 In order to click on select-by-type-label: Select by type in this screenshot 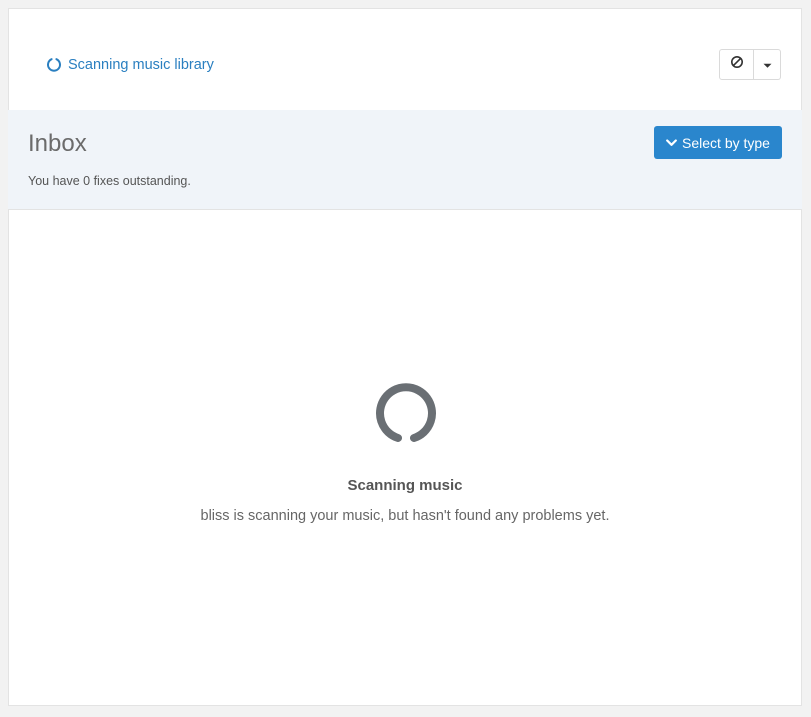, I will do `click(726, 142)`.